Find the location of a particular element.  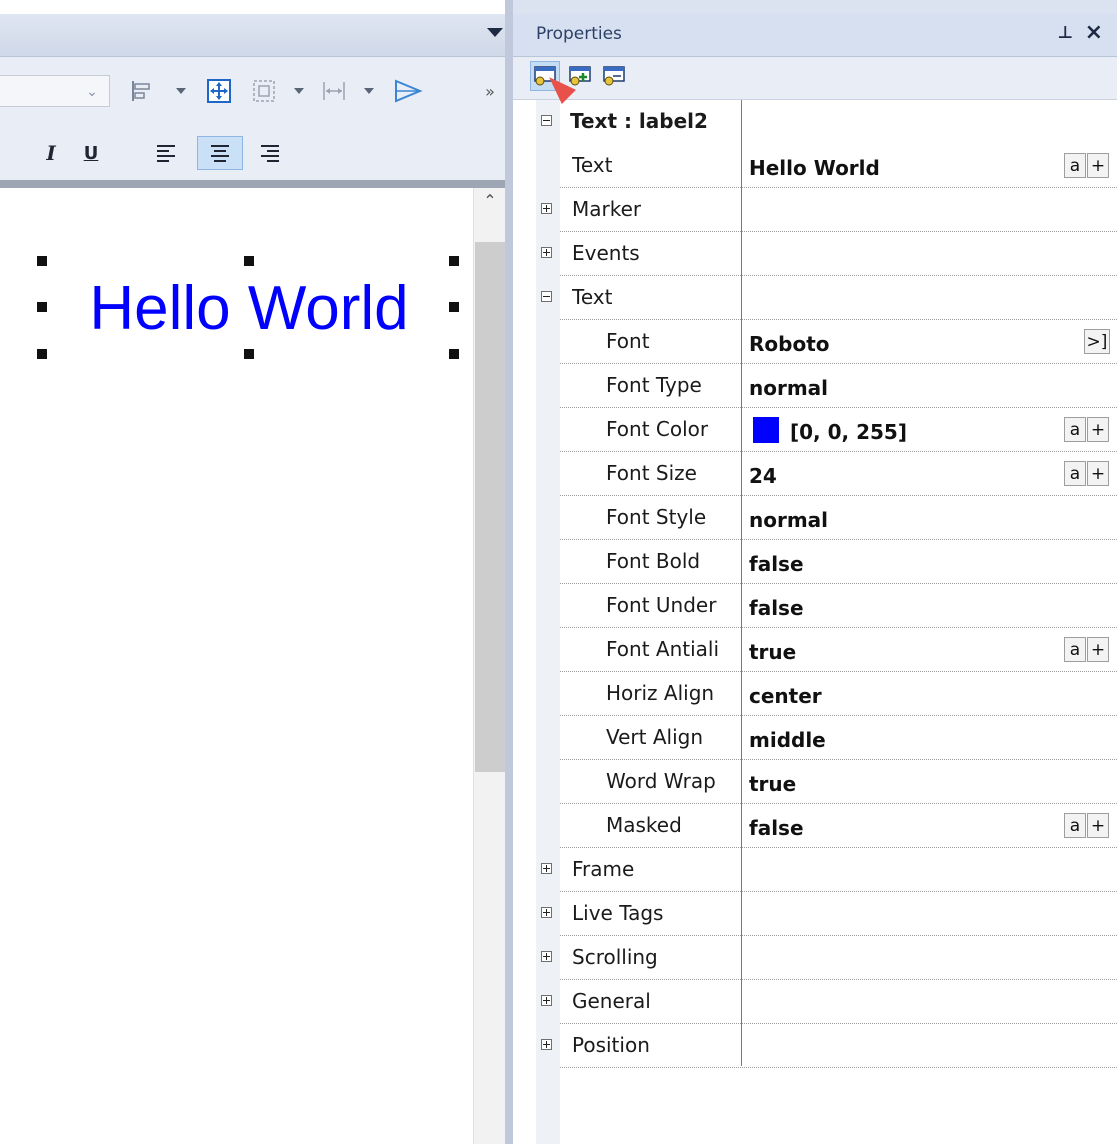

label2-widget: Hello World is located at coordinates (249, 308).